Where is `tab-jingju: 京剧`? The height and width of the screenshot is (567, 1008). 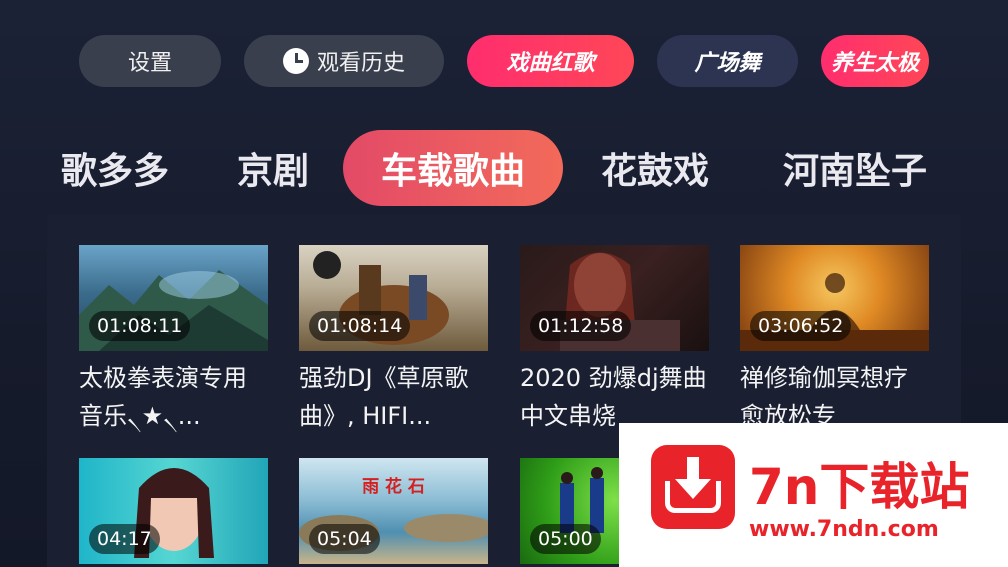
tab-jingju: 京剧 is located at coordinates (273, 168).